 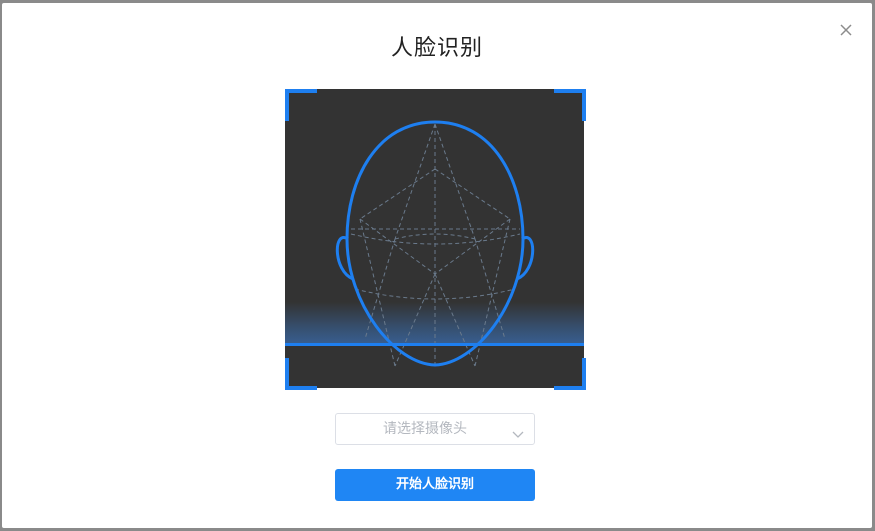 I want to click on corner-bracket-top-left, so click(x=301, y=105).